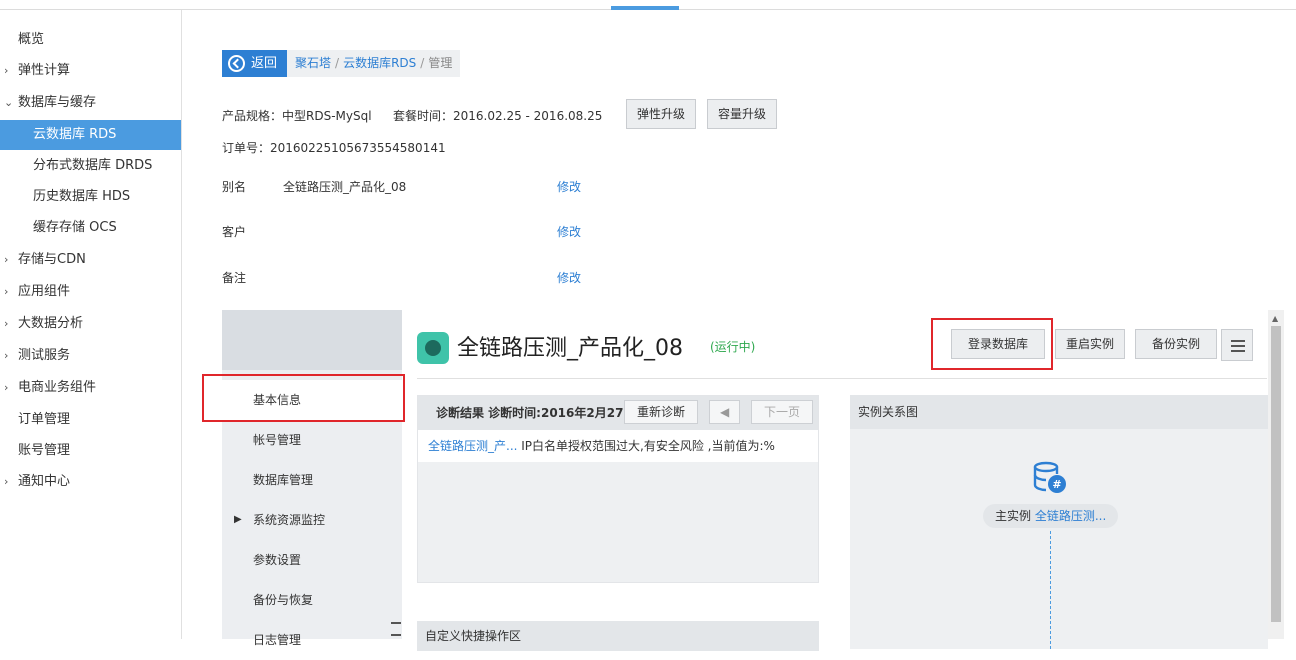 The width and height of the screenshot is (1296, 660). Describe the element at coordinates (312, 440) in the screenshot. I see `subnav-account-mgmt: 帐号管理` at that location.